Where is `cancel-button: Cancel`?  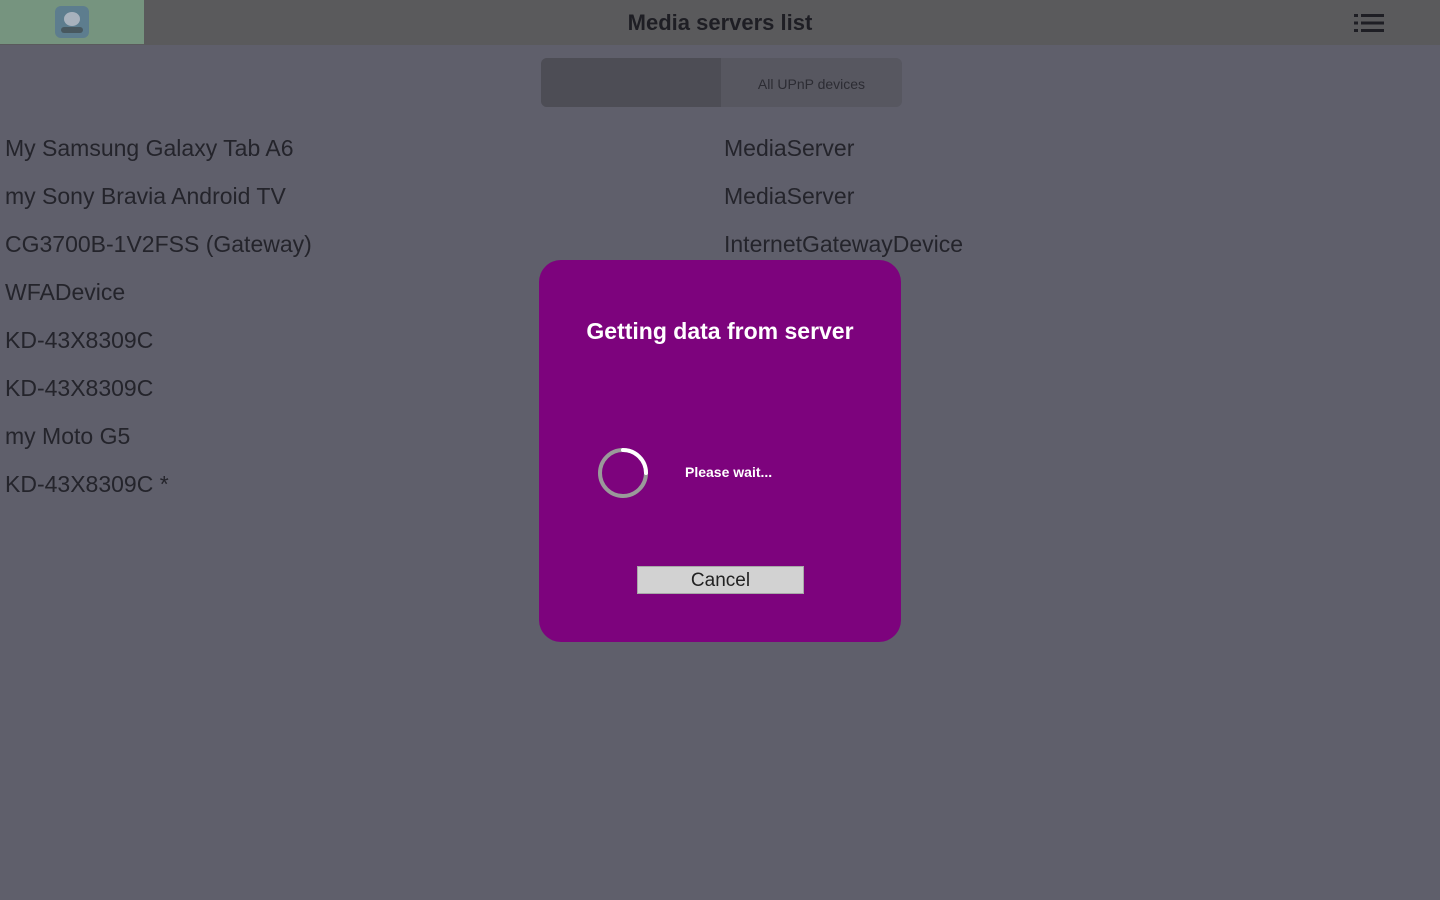
cancel-button: Cancel is located at coordinates (720, 580).